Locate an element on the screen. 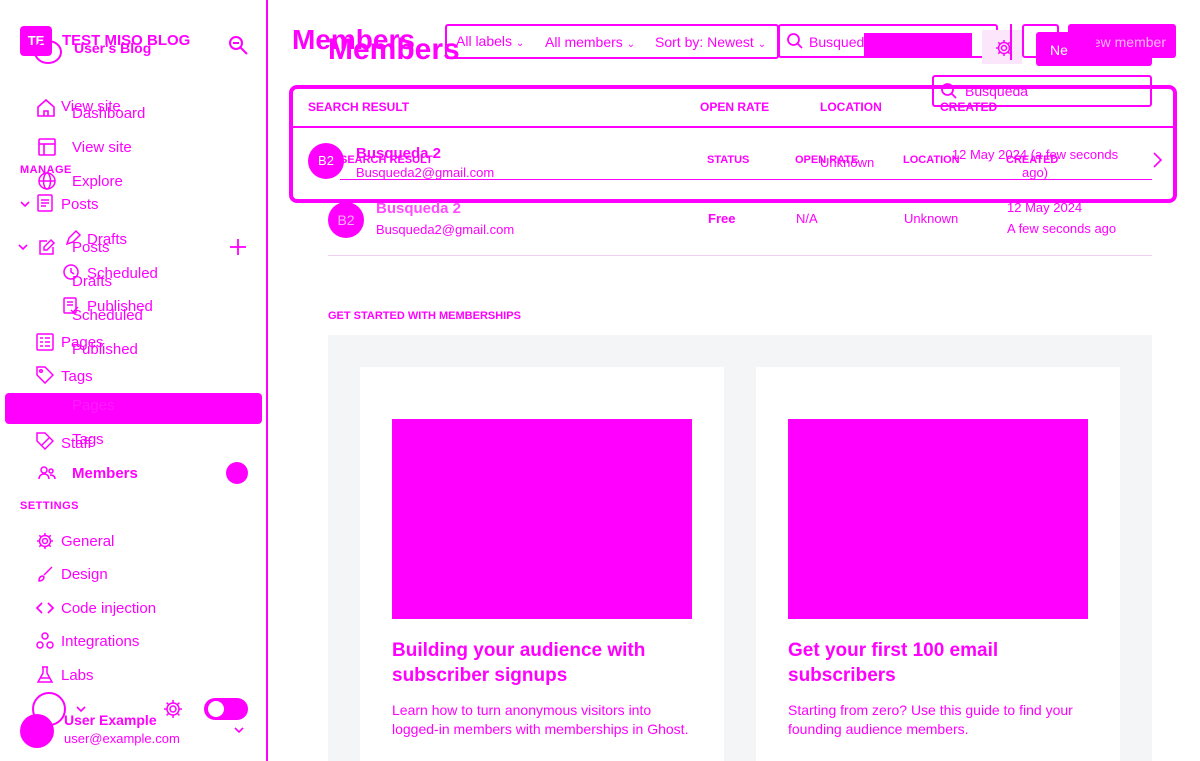 The width and height of the screenshot is (1200, 761). blog-subtitle: User's Blog is located at coordinates (113, 48).